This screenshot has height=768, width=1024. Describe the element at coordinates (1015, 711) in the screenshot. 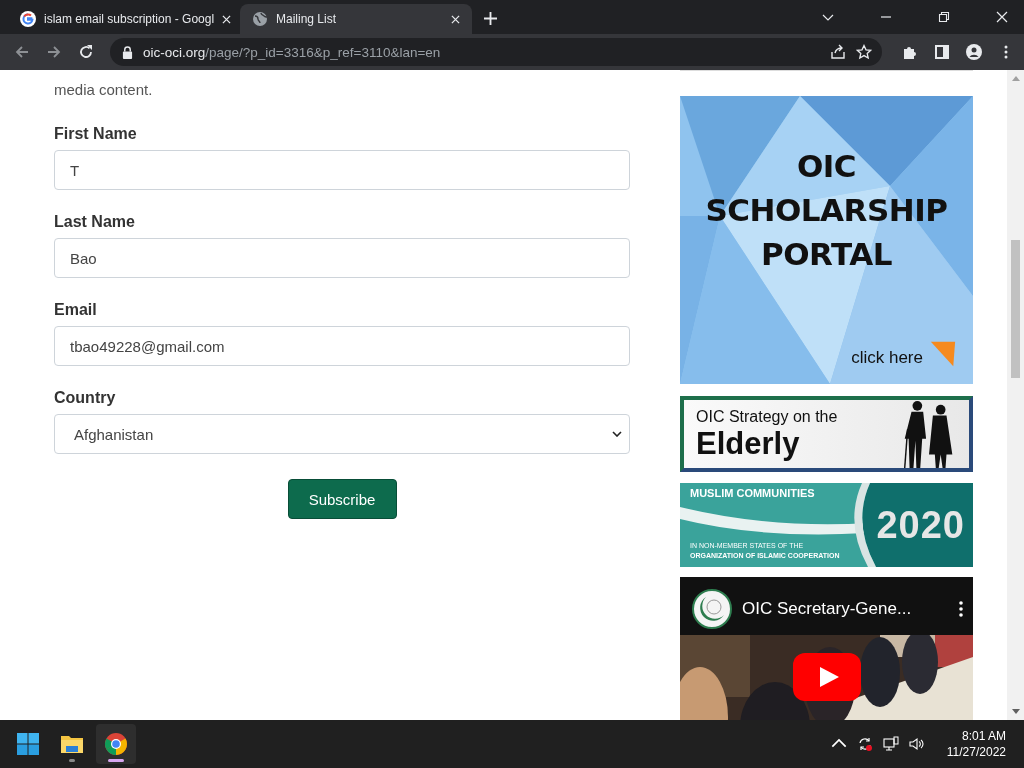

I see `scroll-down-icon` at that location.